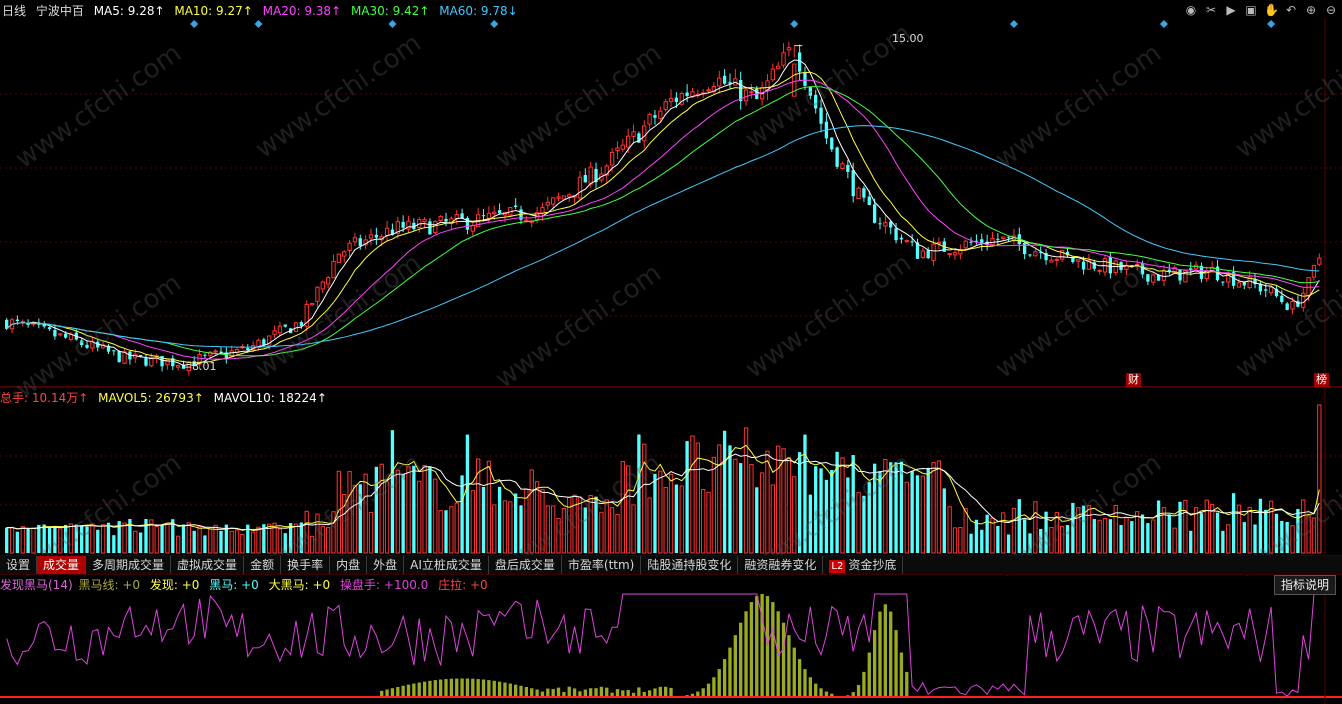  Describe the element at coordinates (129, 565) in the screenshot. I see `tab-2: 多周期成交量` at that location.